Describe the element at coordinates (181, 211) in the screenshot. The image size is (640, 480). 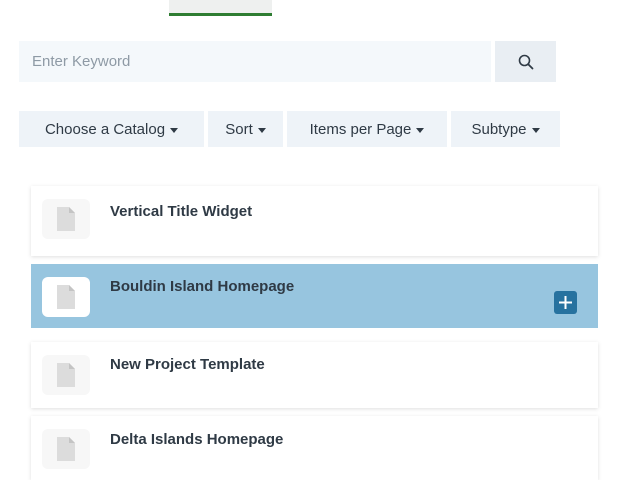
I see `item-title: Vertical Title Widget` at that location.